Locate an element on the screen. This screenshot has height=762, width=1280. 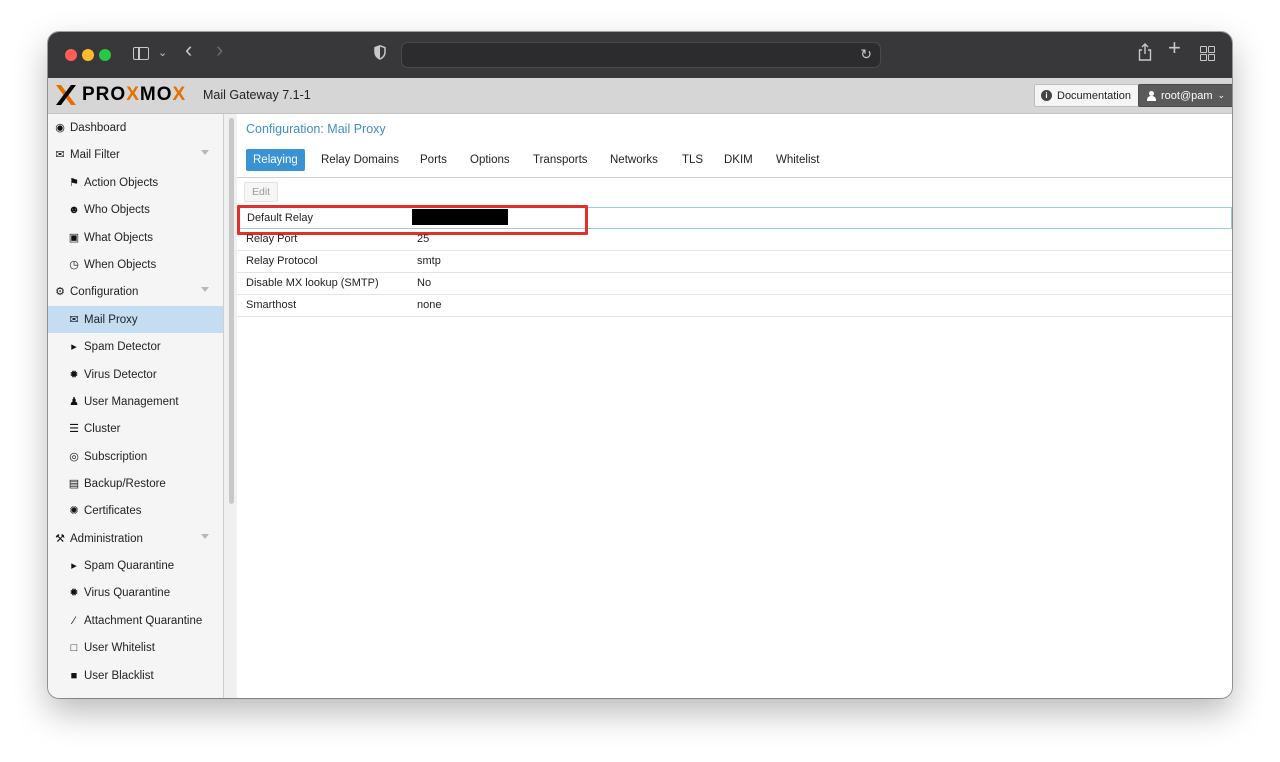
sidebar-item-label: Action Objects is located at coordinates (121, 182).